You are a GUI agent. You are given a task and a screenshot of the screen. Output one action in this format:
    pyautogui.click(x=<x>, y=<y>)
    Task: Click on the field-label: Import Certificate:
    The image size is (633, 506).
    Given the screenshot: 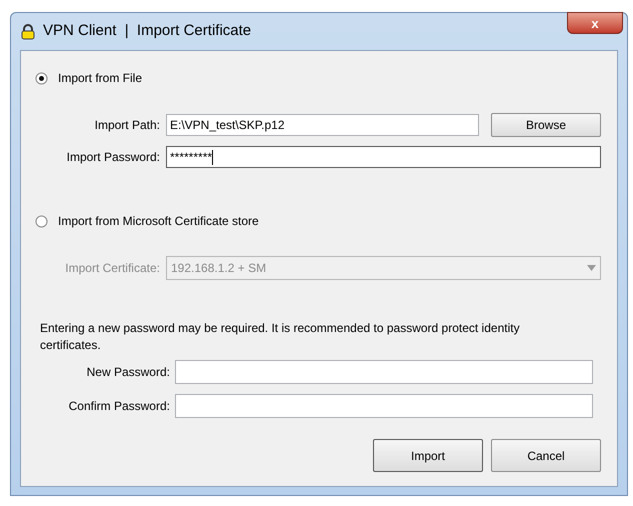 What is the action you would take?
    pyautogui.click(x=112, y=268)
    